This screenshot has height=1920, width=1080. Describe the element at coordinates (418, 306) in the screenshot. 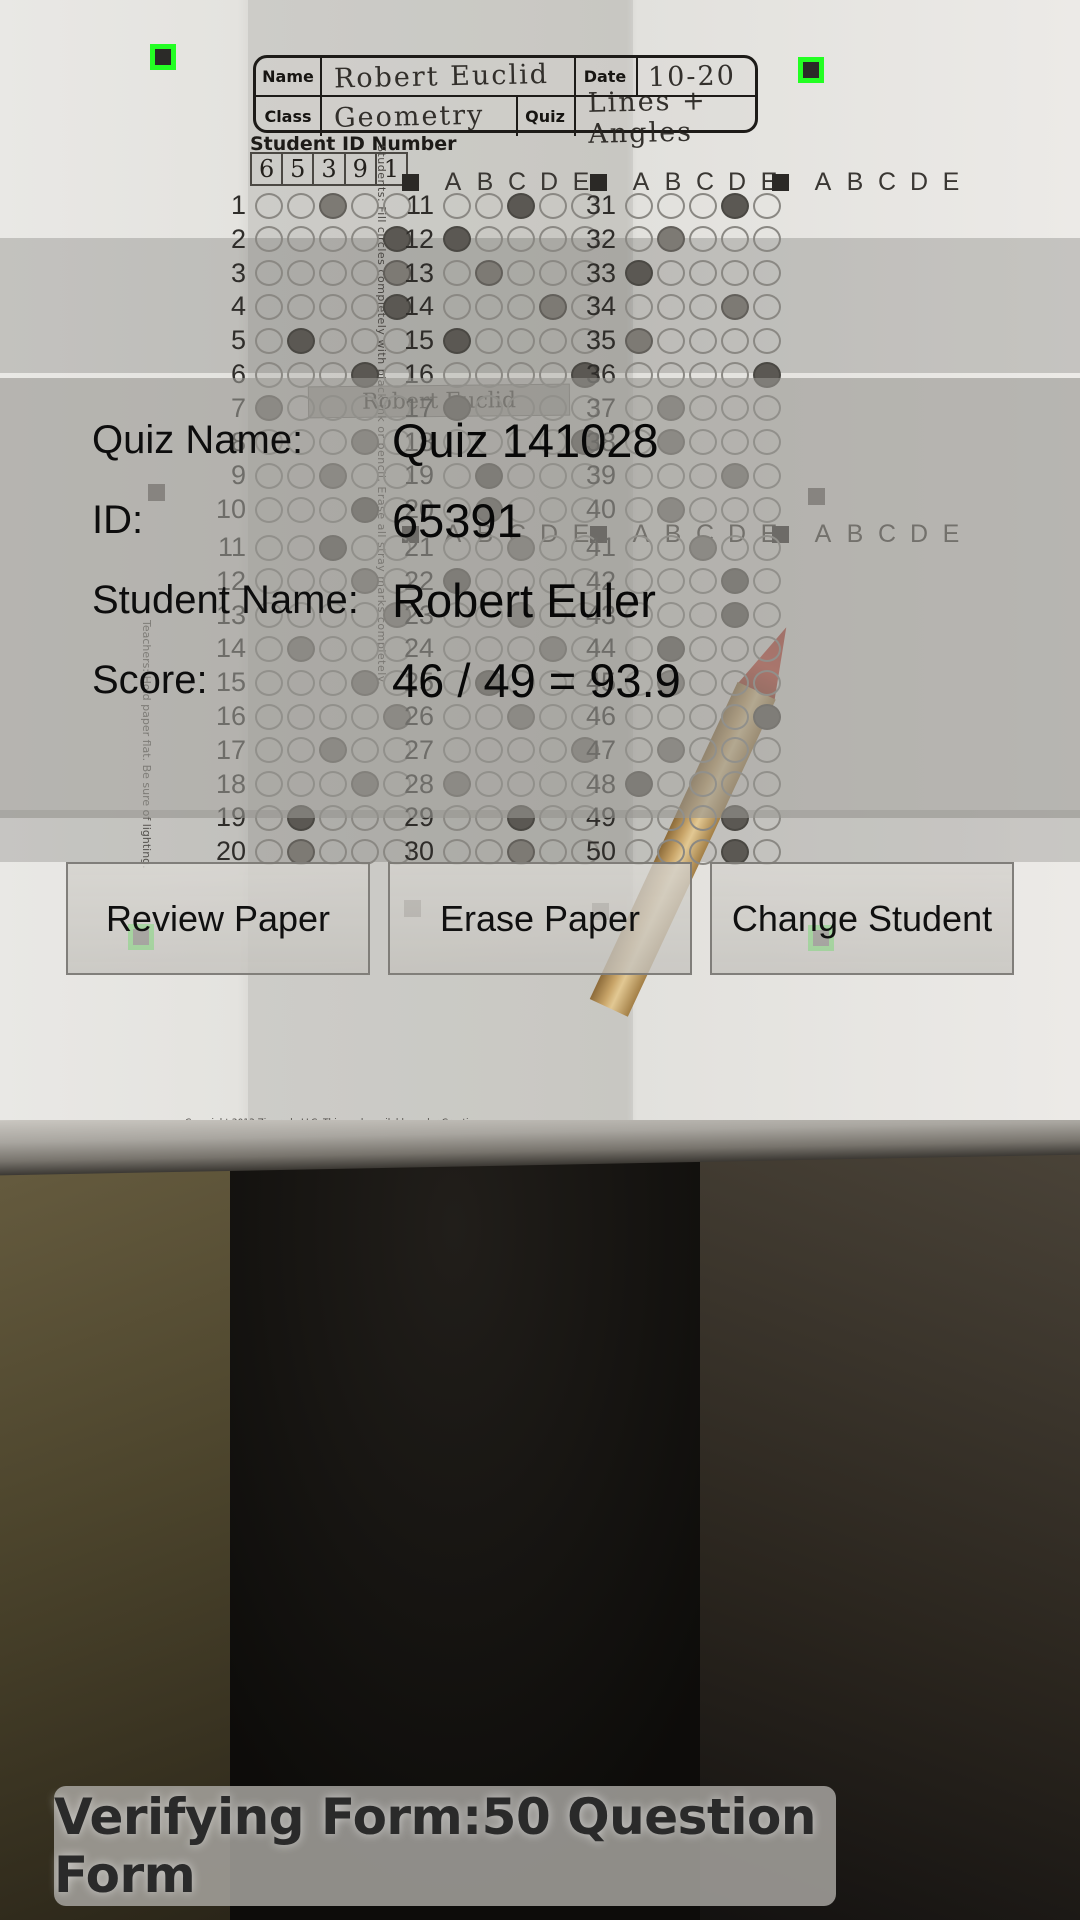

I see `question-number: 14` at that location.